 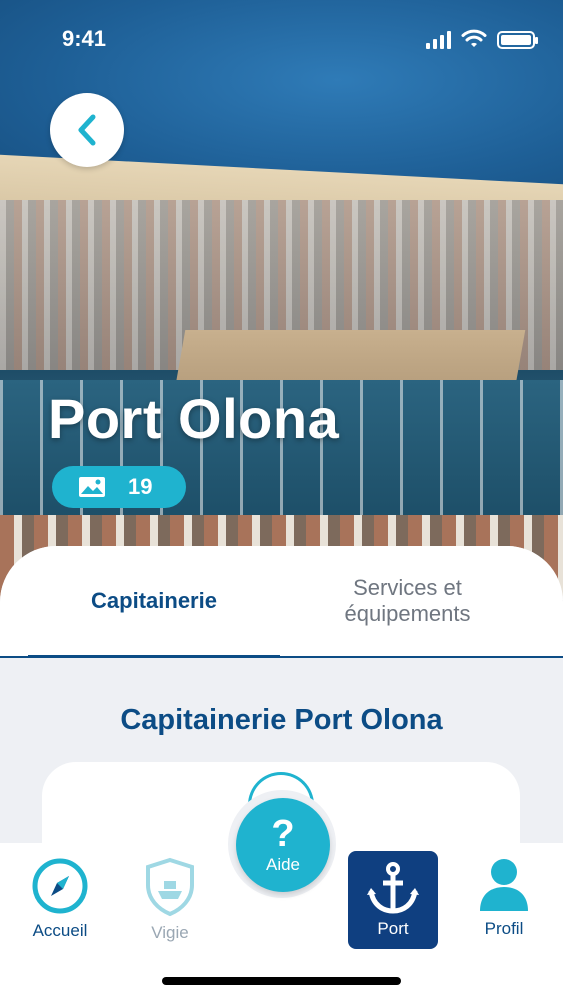 I want to click on photo-gallery-badge: 19, so click(x=119, y=487).